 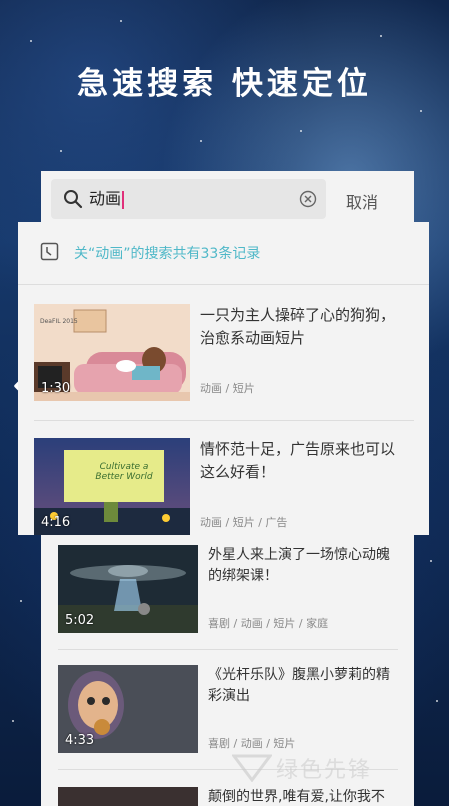 I want to click on result-count-row: 关“动画”的搜索共有33条记录, so click(x=223, y=253).